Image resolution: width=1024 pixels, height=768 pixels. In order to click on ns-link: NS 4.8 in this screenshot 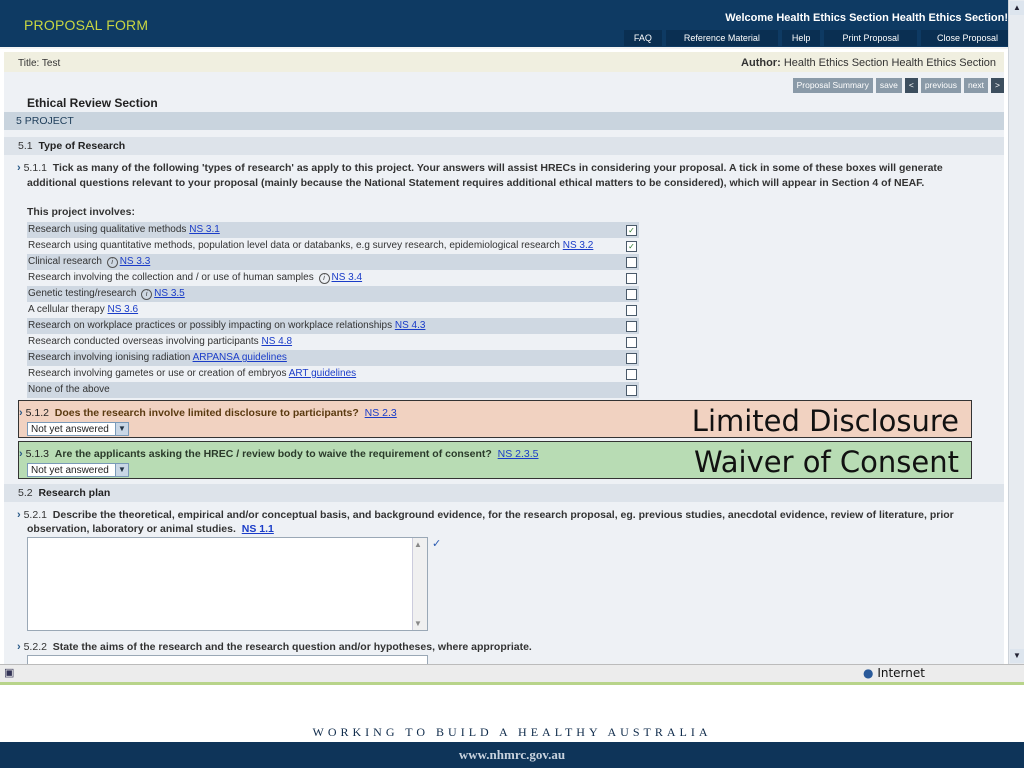, I will do `click(276, 341)`.